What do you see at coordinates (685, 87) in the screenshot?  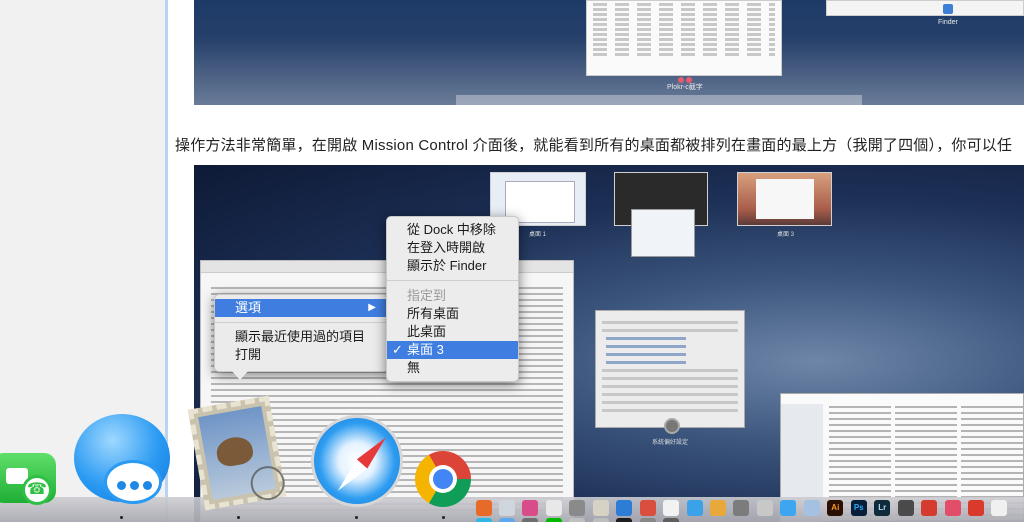 I see `top-window-label: Plokr-c截字` at bounding box center [685, 87].